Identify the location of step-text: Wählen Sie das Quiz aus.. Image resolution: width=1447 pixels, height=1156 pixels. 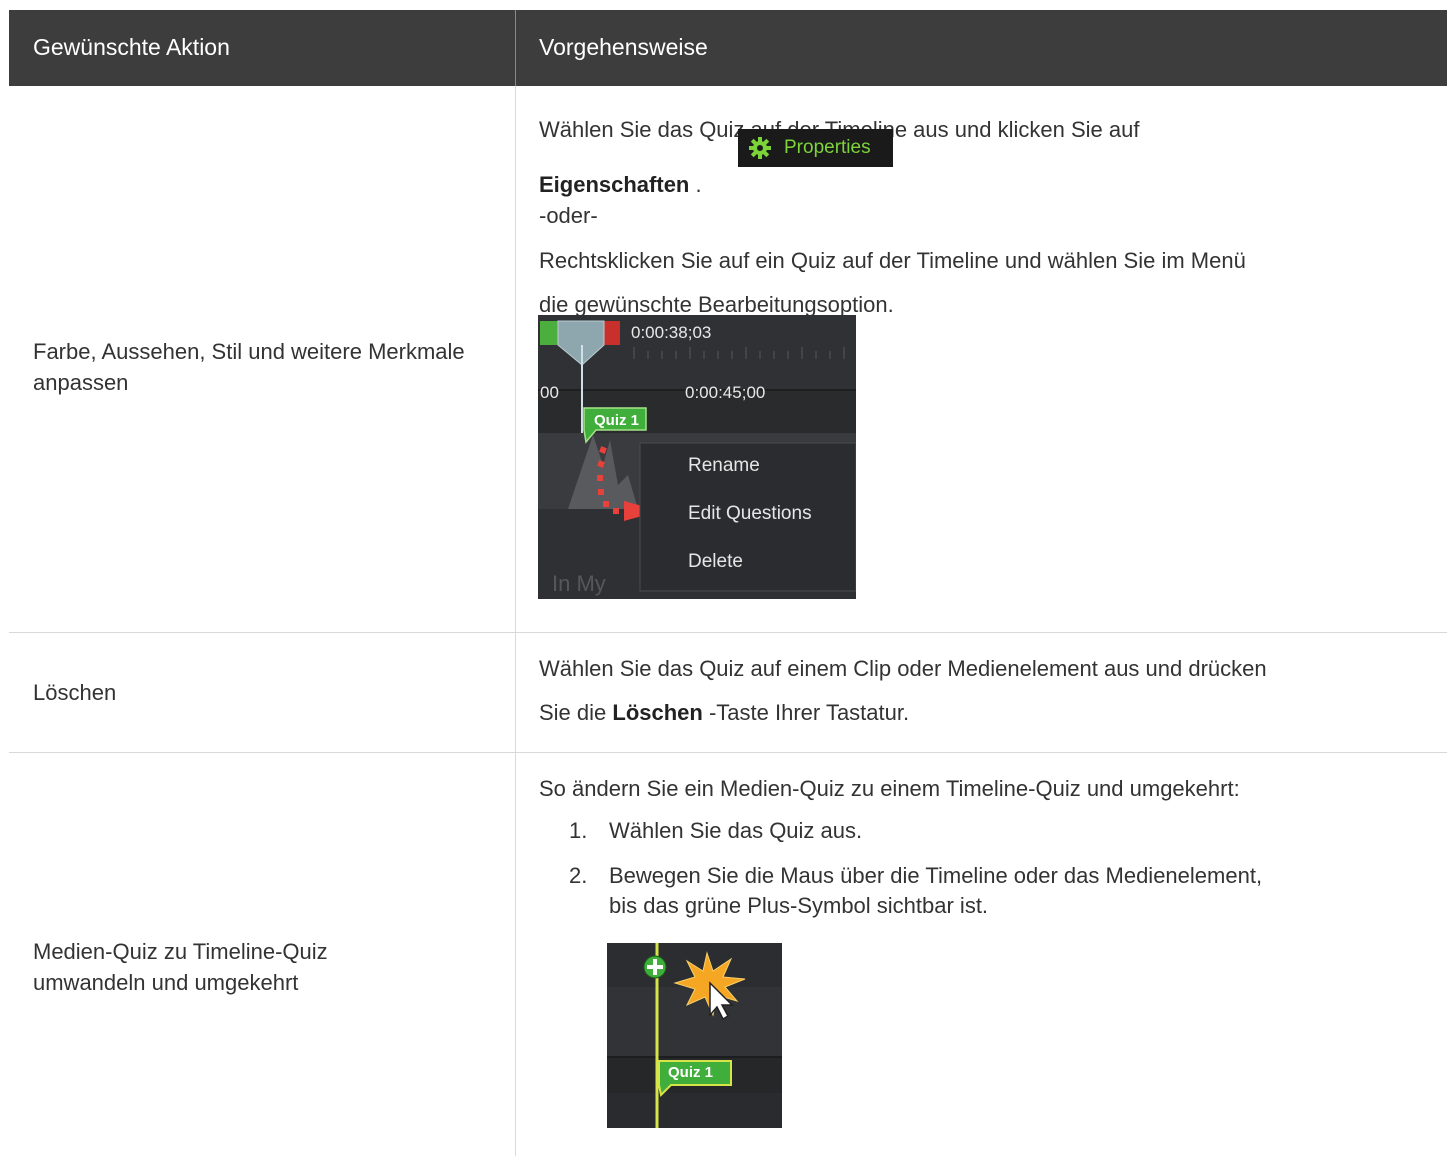
(736, 830).